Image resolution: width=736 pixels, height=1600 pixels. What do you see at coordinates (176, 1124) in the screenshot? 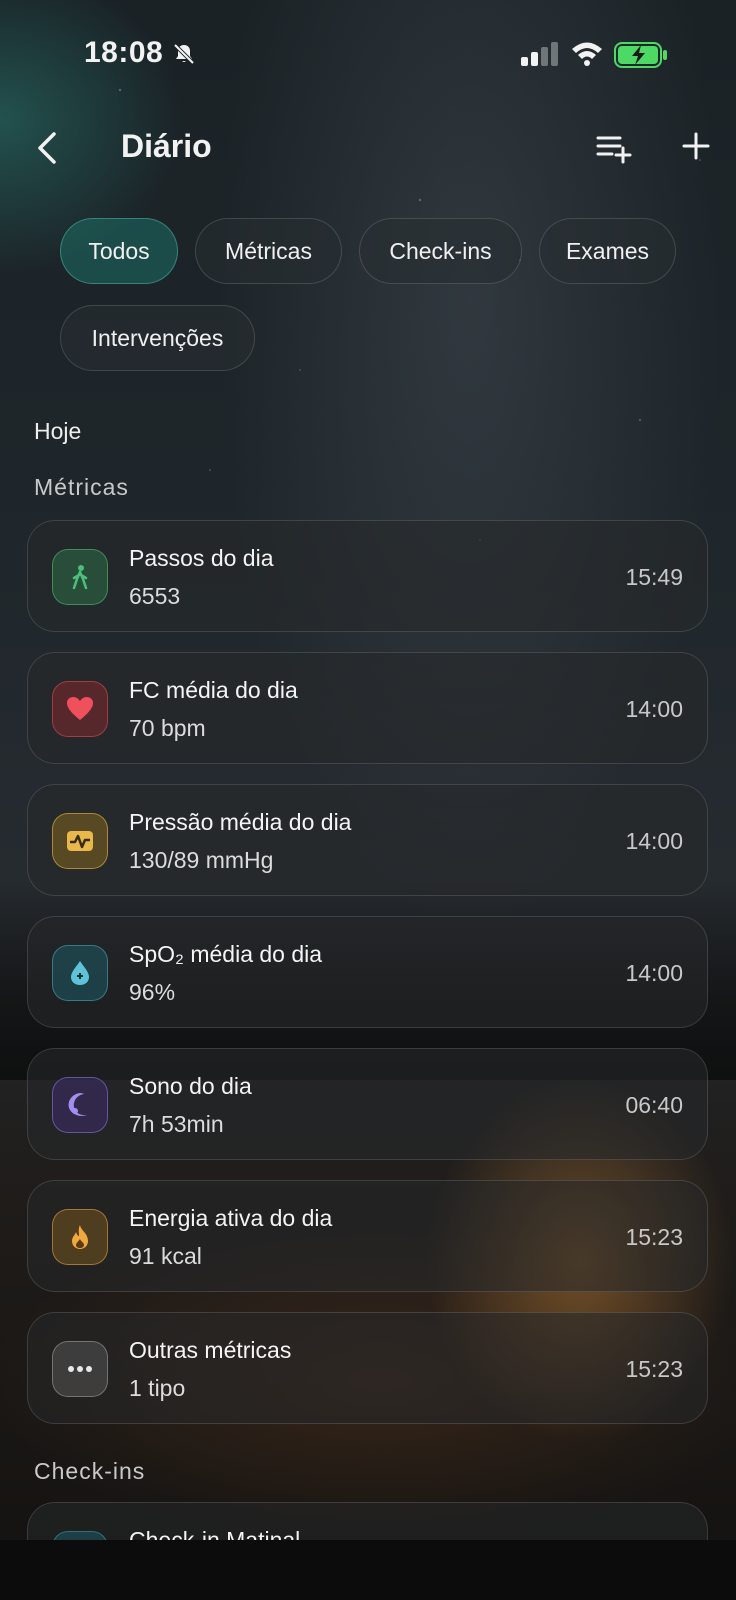
I see `metric-value: 7h 53min` at bounding box center [176, 1124].